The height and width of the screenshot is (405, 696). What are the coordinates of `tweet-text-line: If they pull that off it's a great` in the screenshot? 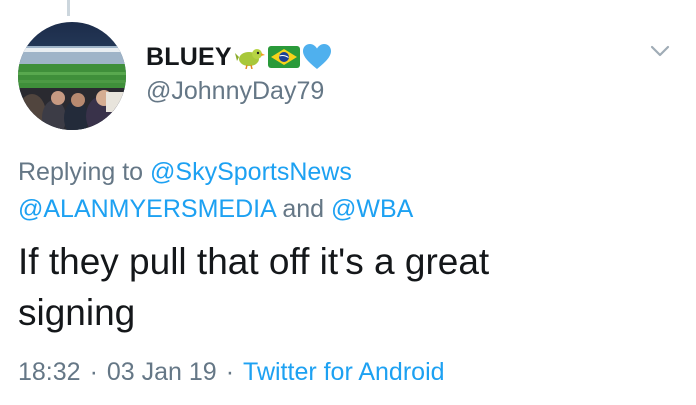 It's located at (254, 261).